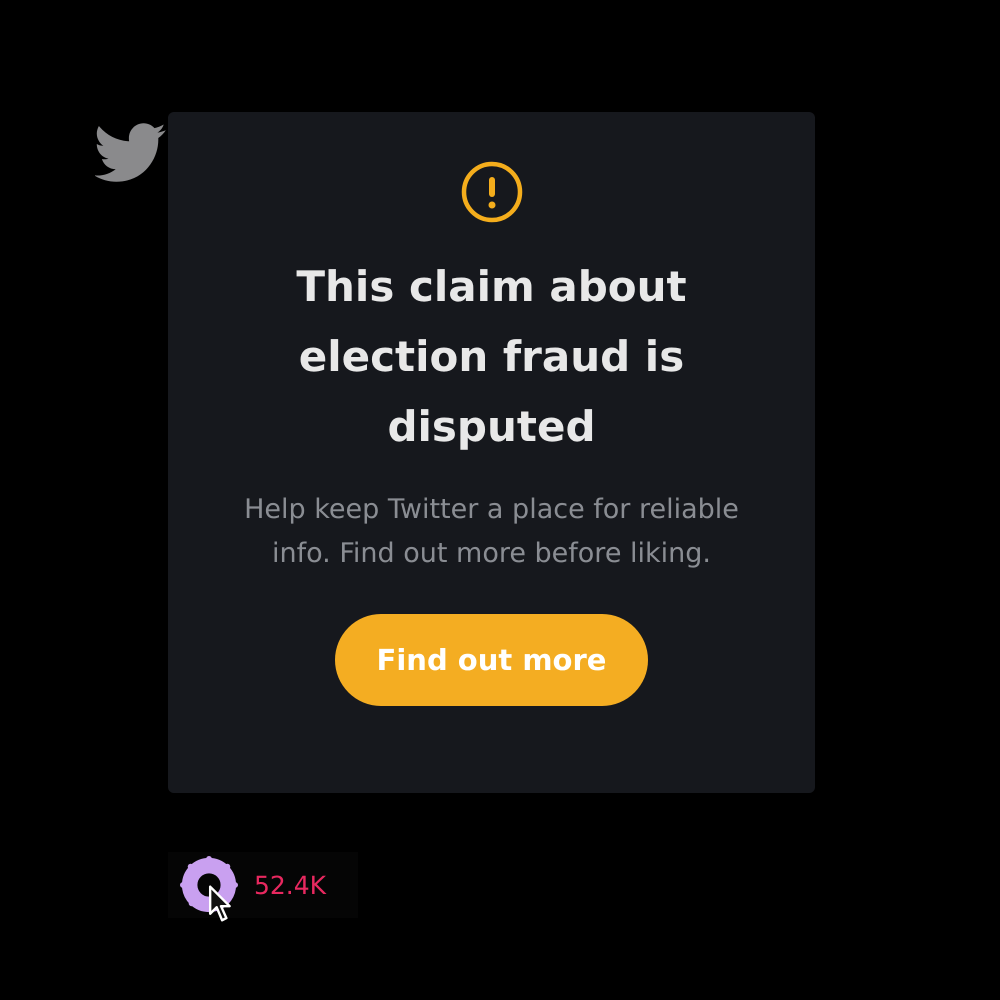 The image size is (1000, 1000). Describe the element at coordinates (290, 885) in the screenshot. I see `like-count: 52.4K` at that location.